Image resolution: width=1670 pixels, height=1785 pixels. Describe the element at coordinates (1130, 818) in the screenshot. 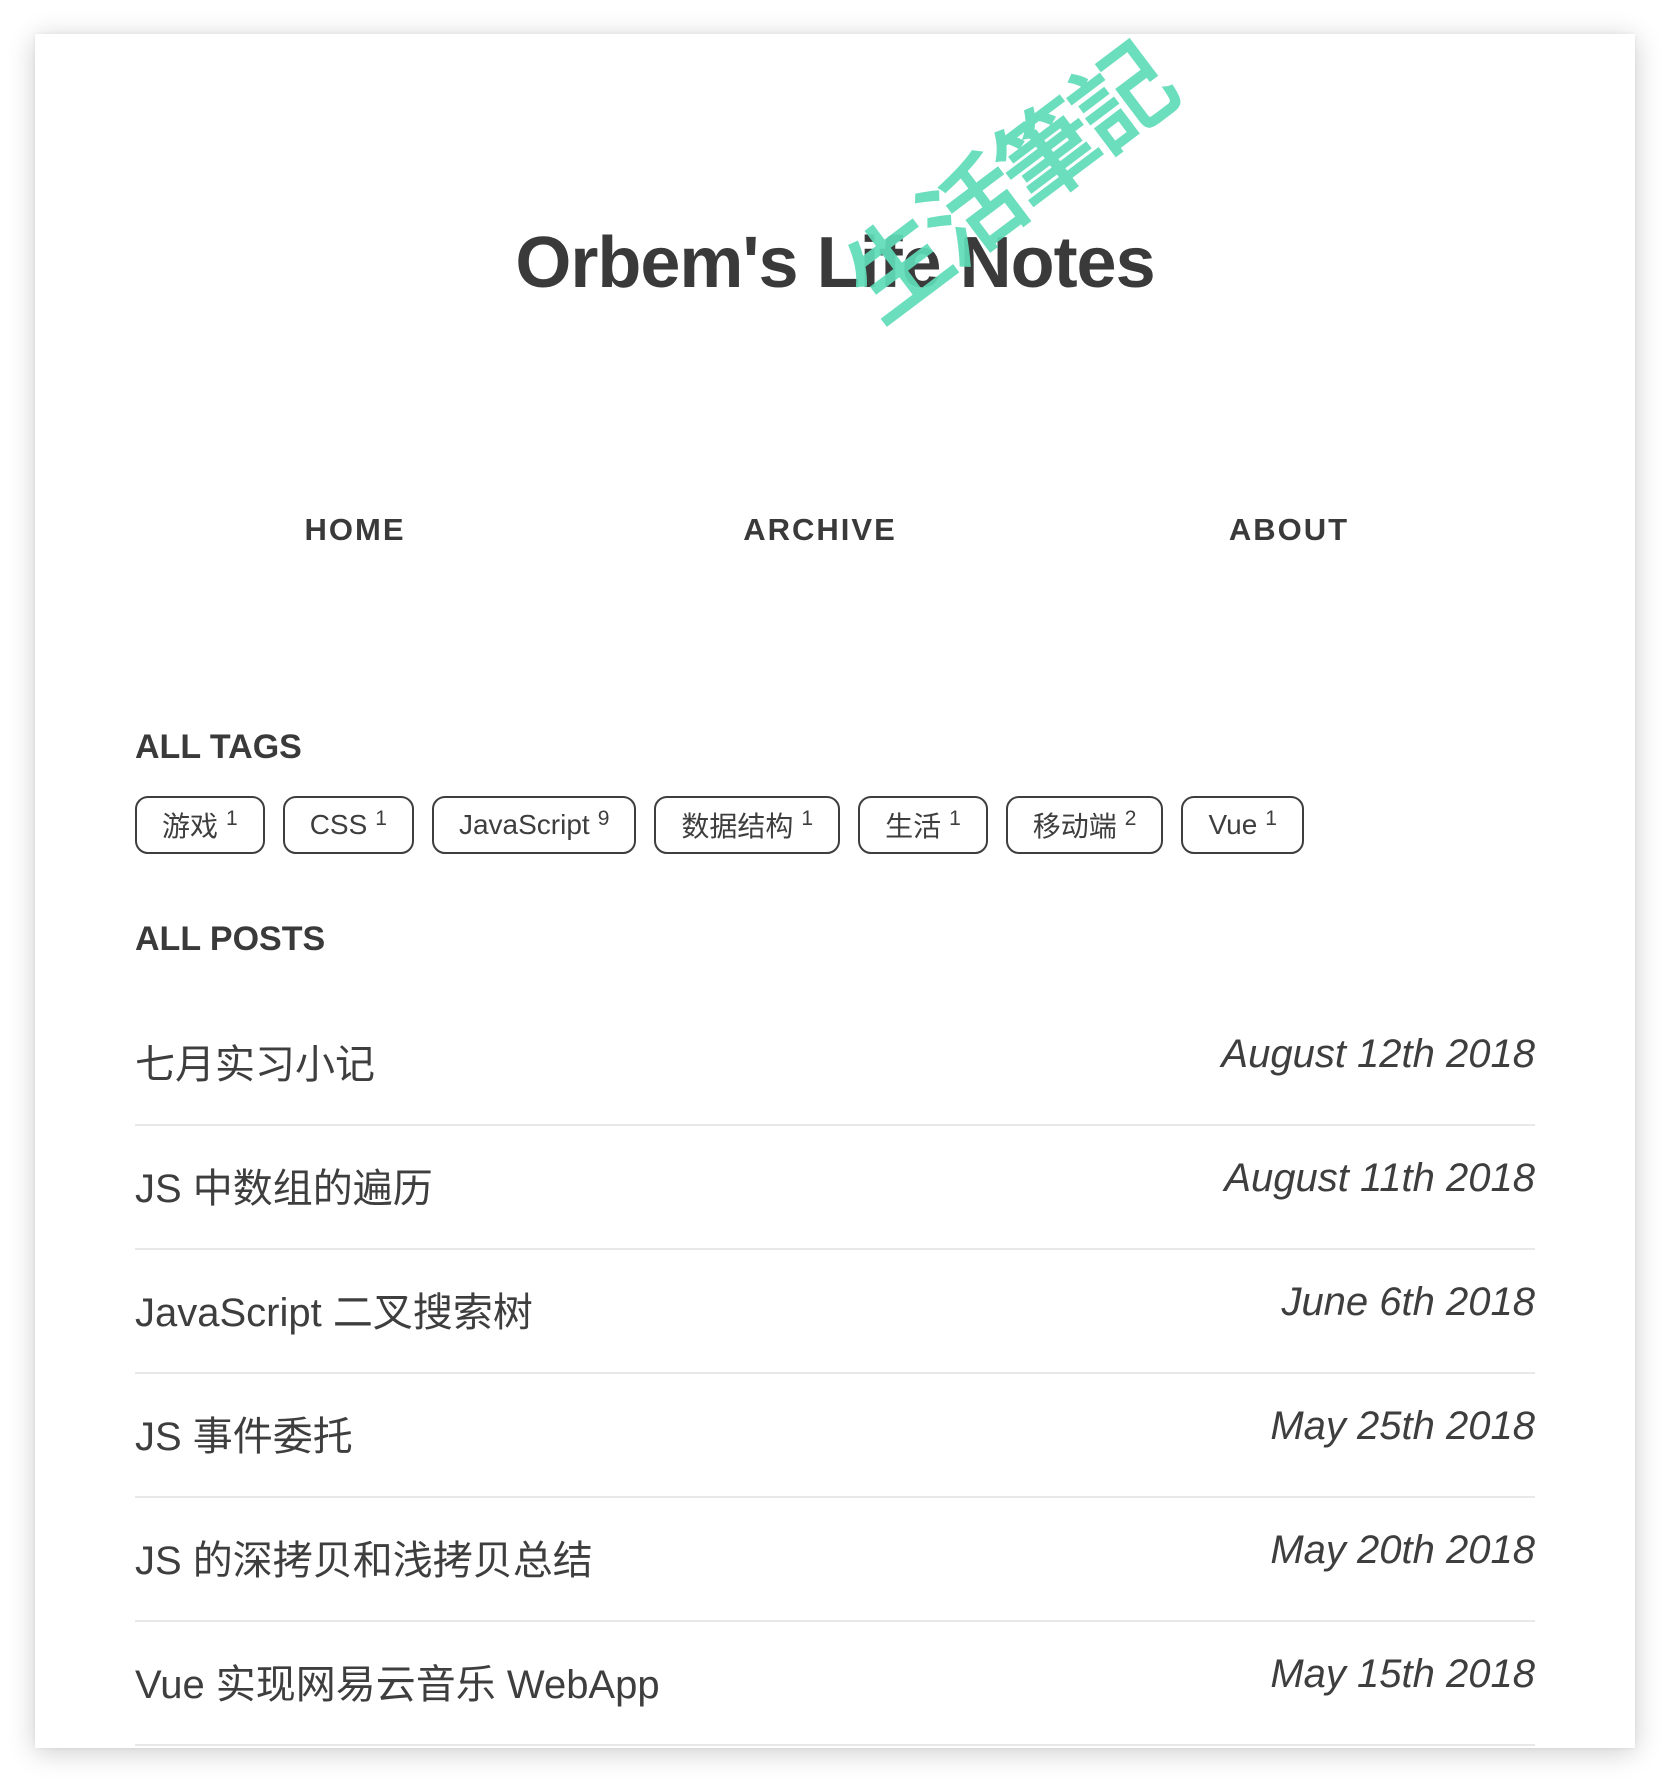

I see `tag-count: 2` at that location.